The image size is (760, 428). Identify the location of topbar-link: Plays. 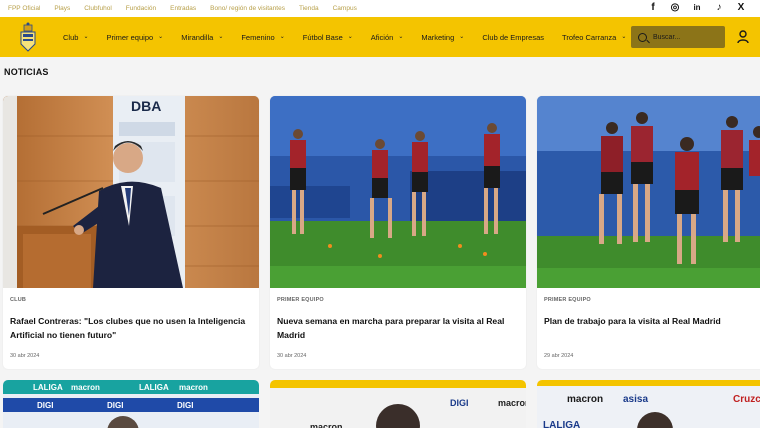
(62, 8).